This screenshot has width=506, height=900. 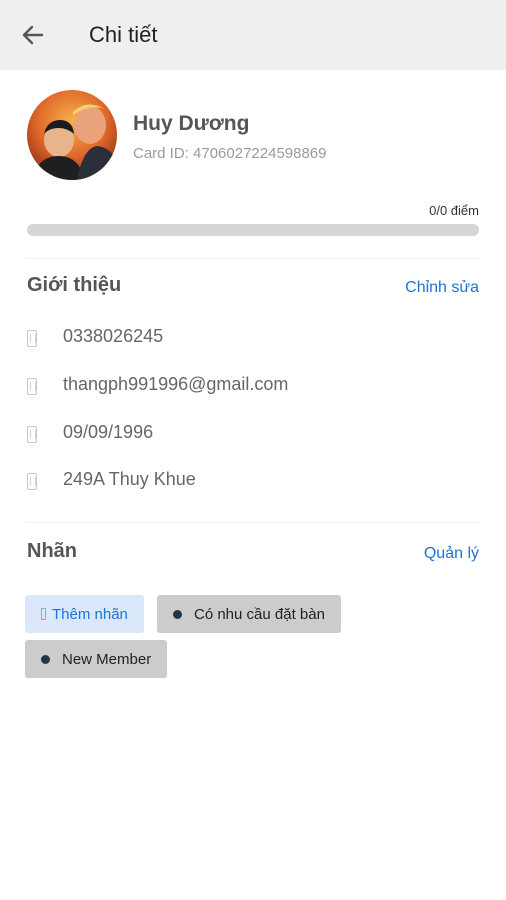 What do you see at coordinates (108, 432) in the screenshot?
I see `birthday-value: 09/09/1996` at bounding box center [108, 432].